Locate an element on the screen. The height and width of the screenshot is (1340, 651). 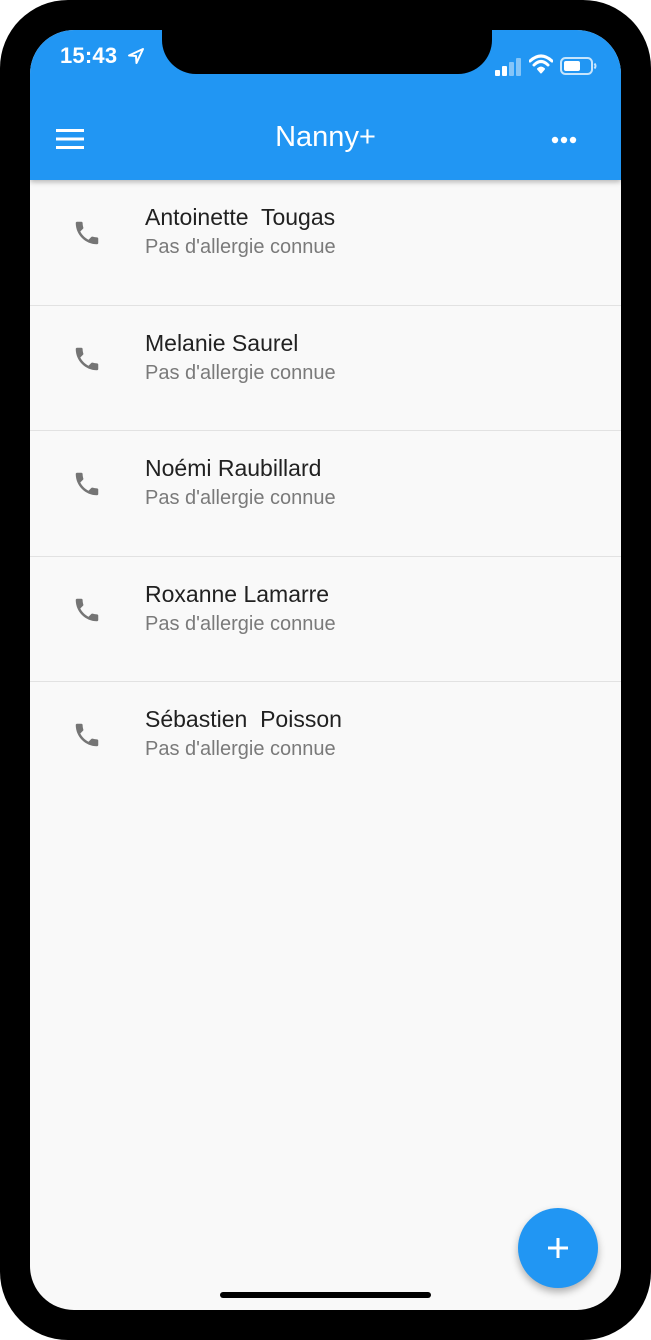
add-icon is located at coordinates (558, 1248).